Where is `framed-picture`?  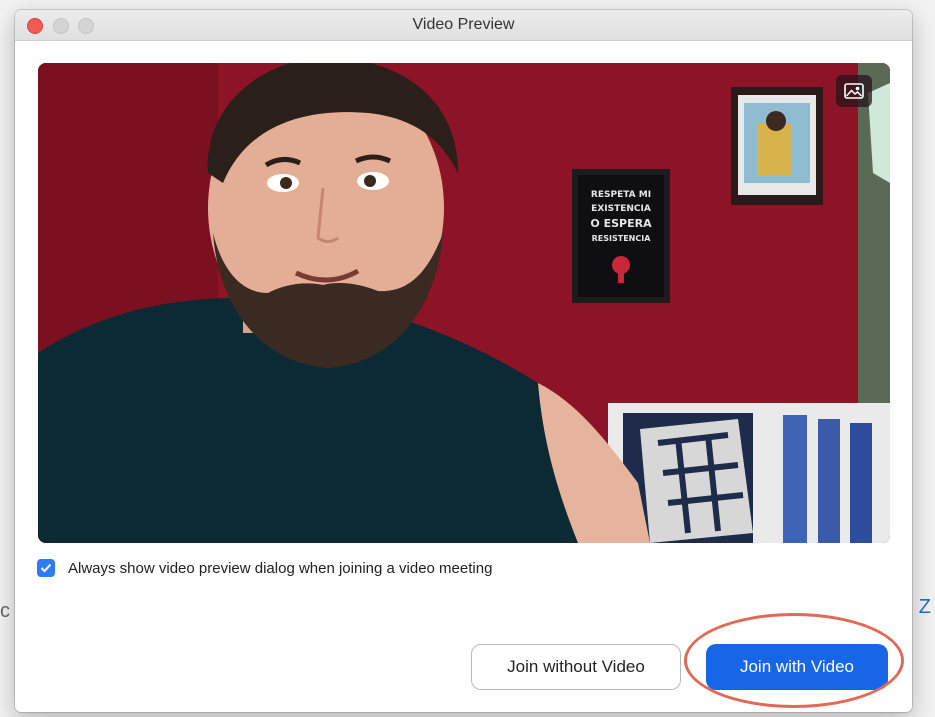
framed-picture is located at coordinates (777, 146).